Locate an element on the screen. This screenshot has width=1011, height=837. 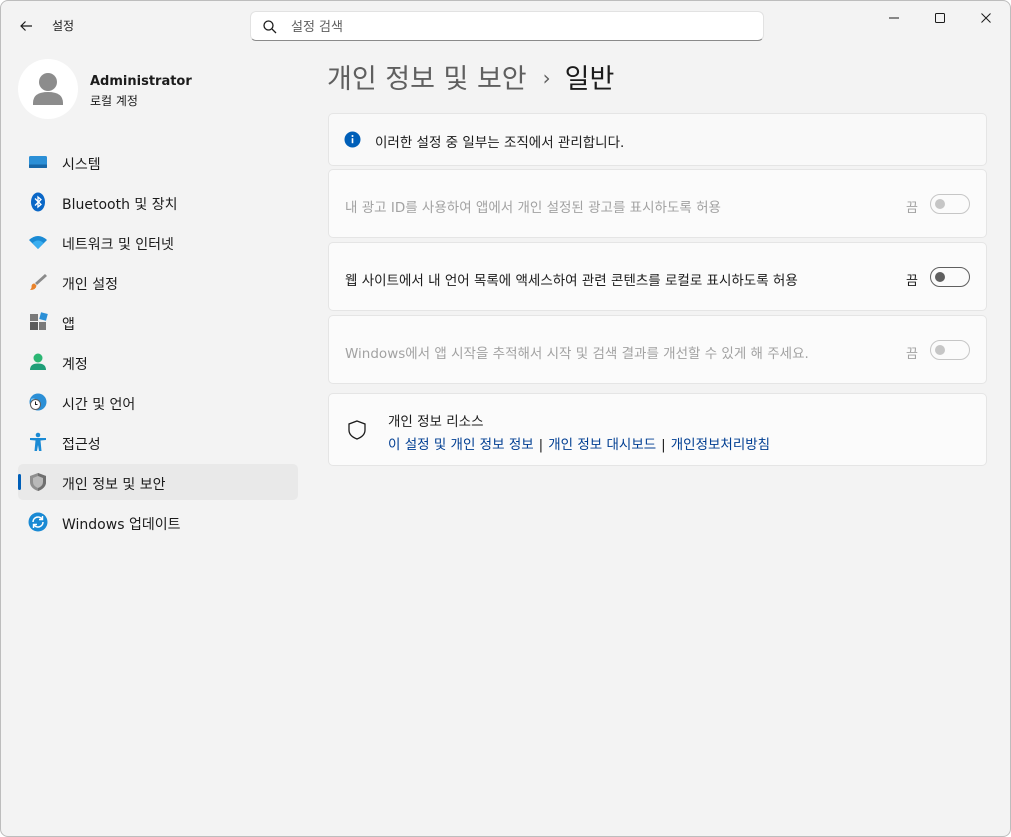
sidebar-item-apps: 앱 is located at coordinates (158, 322).